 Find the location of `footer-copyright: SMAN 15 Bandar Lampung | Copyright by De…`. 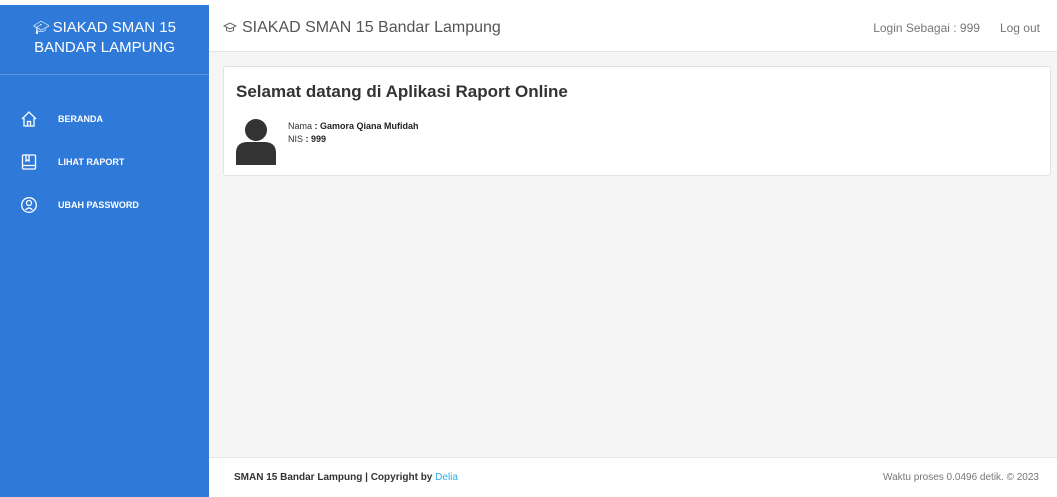

footer-copyright: SMAN 15 Bandar Lampung | Copyright by De… is located at coordinates (346, 477).